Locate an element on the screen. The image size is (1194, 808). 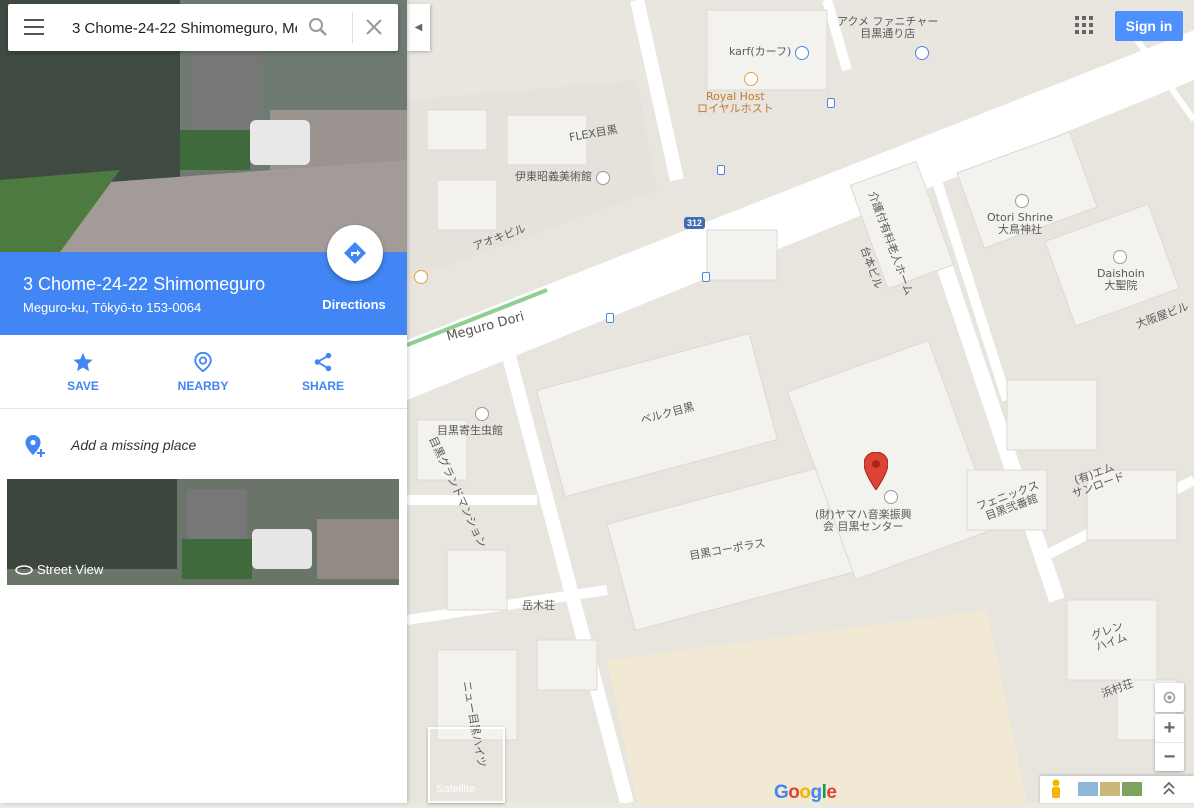
add-missing-place: Add a missing place is located at coordinates (203, 444).